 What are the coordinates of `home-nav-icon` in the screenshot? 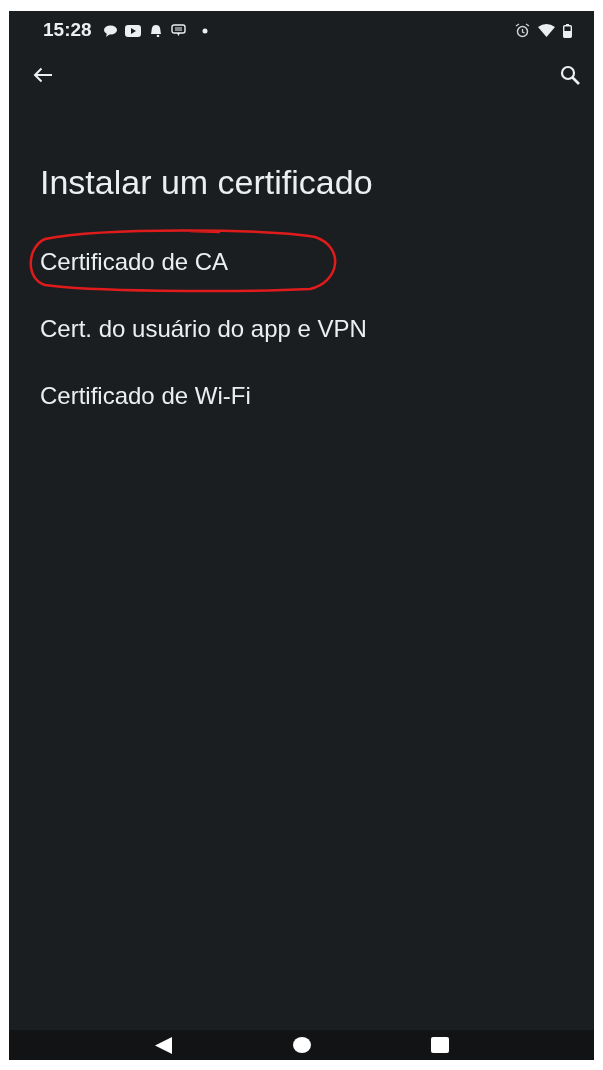 It's located at (301, 1045).